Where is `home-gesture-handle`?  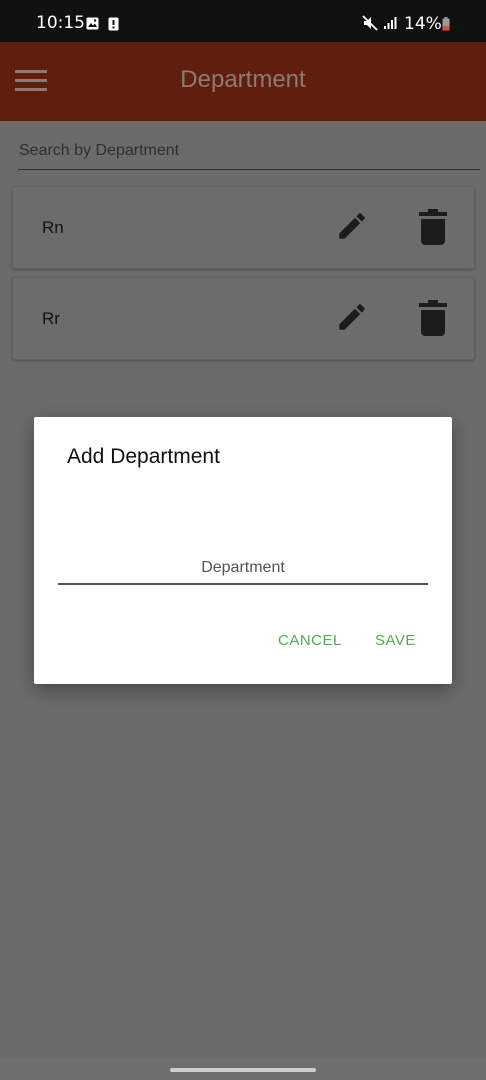 home-gesture-handle is located at coordinates (243, 1070).